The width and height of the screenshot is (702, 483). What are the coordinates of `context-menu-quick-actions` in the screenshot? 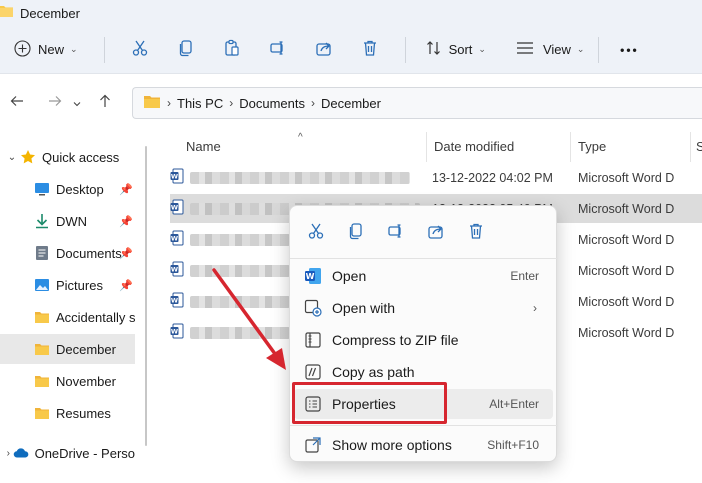 It's located at (424, 233).